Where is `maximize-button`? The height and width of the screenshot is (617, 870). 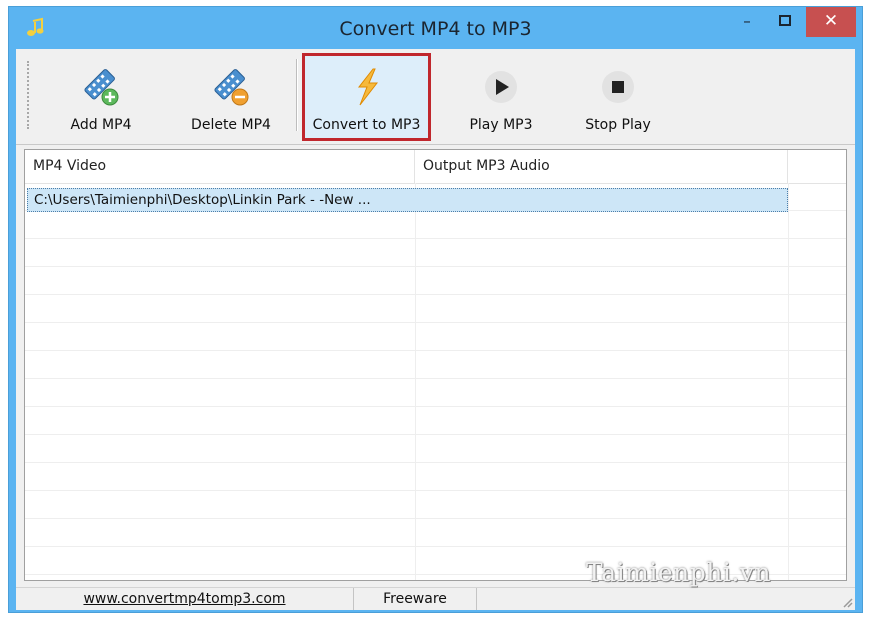 maximize-button is located at coordinates (785, 22).